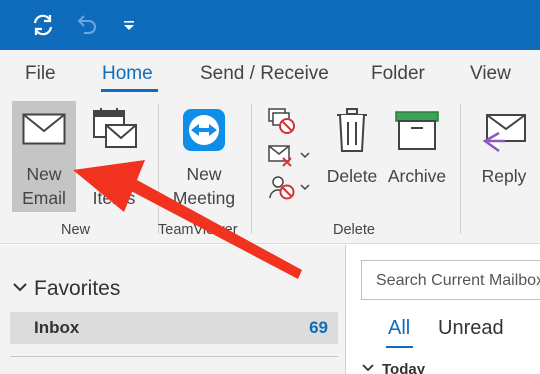 This screenshot has height=374, width=540. Describe the element at coordinates (504, 135) in the screenshot. I see `reply-icon` at that location.